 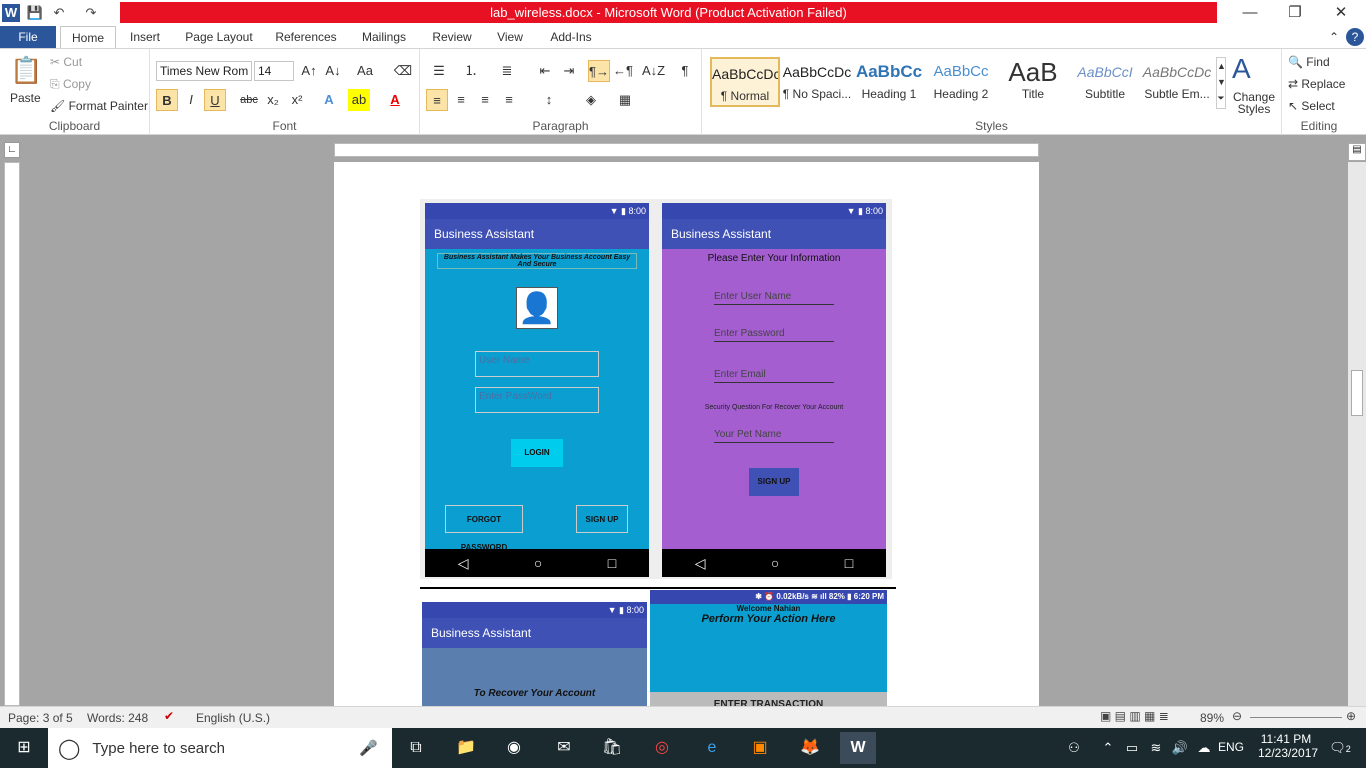 I want to click on align-right-icon: ≡, so click(x=485, y=100).